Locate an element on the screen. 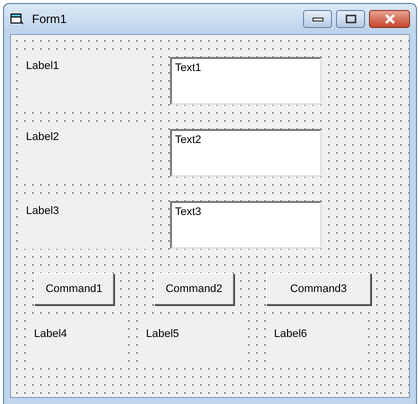 The width and height of the screenshot is (418, 404). text-field: Text1 is located at coordinates (246, 81).